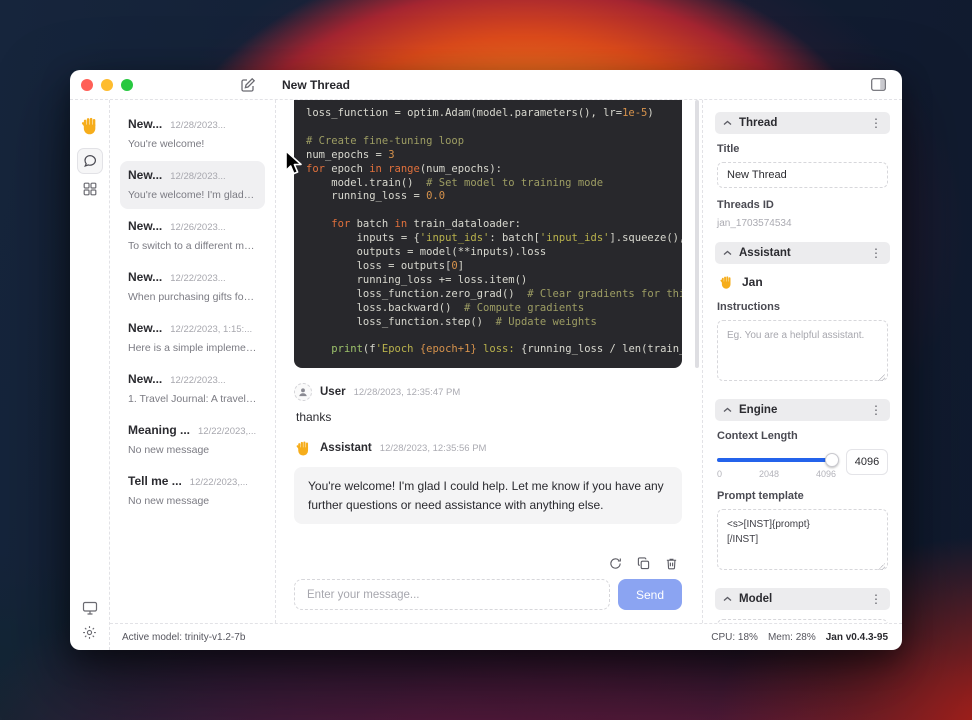  What do you see at coordinates (192, 491) in the screenshot?
I see `thread-list-item: Tell me ... 12/22/2023,... No new message` at bounding box center [192, 491].